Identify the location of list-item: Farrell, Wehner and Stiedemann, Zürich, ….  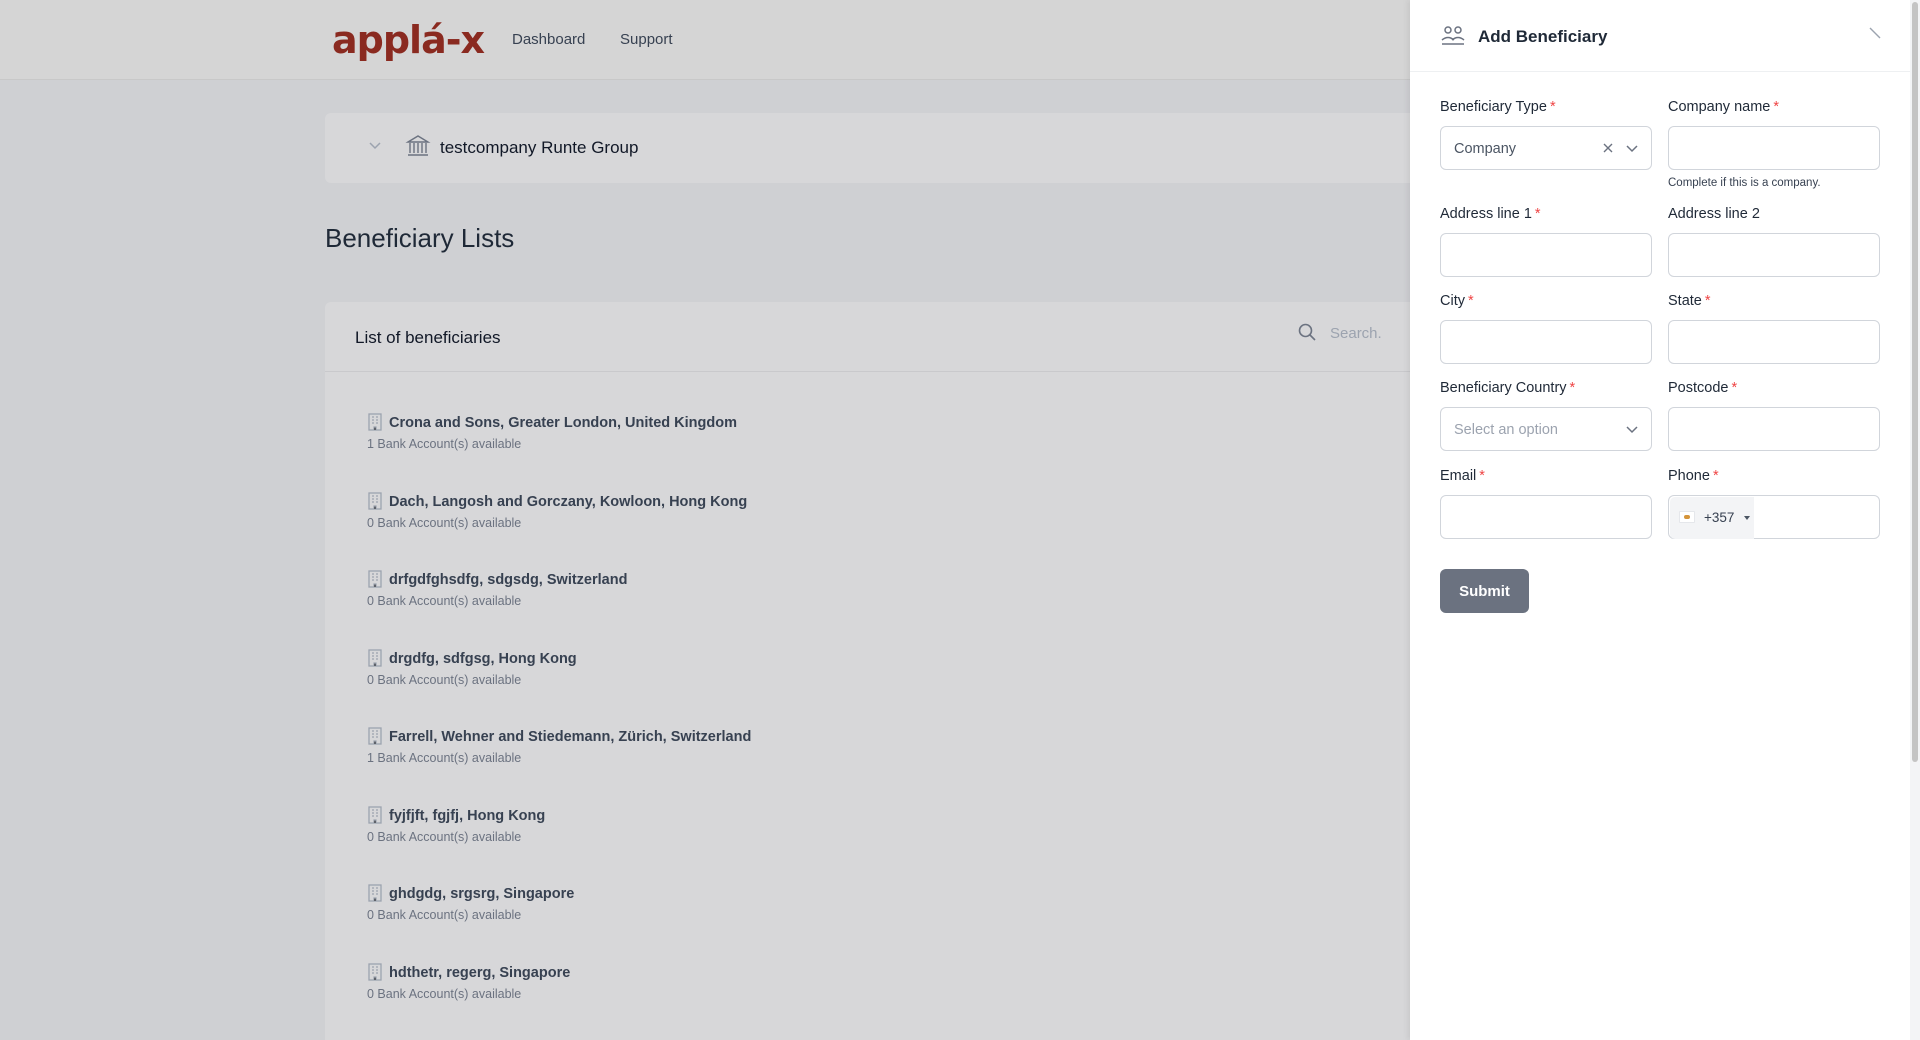
(817, 751).